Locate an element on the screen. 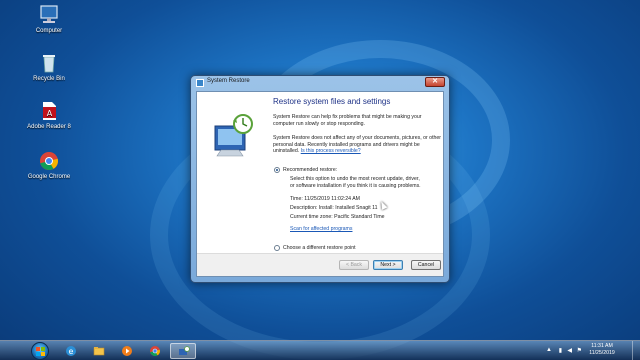 The height and width of the screenshot is (360, 640). volume-icon: ◀ is located at coordinates (569, 350).